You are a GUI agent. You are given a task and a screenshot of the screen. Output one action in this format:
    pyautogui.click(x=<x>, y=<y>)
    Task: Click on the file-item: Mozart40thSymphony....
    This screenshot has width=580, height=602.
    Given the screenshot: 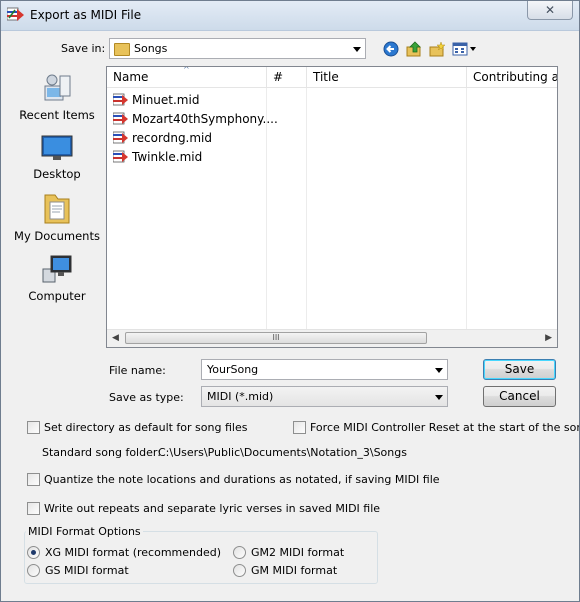 What is the action you would take?
    pyautogui.click(x=195, y=119)
    